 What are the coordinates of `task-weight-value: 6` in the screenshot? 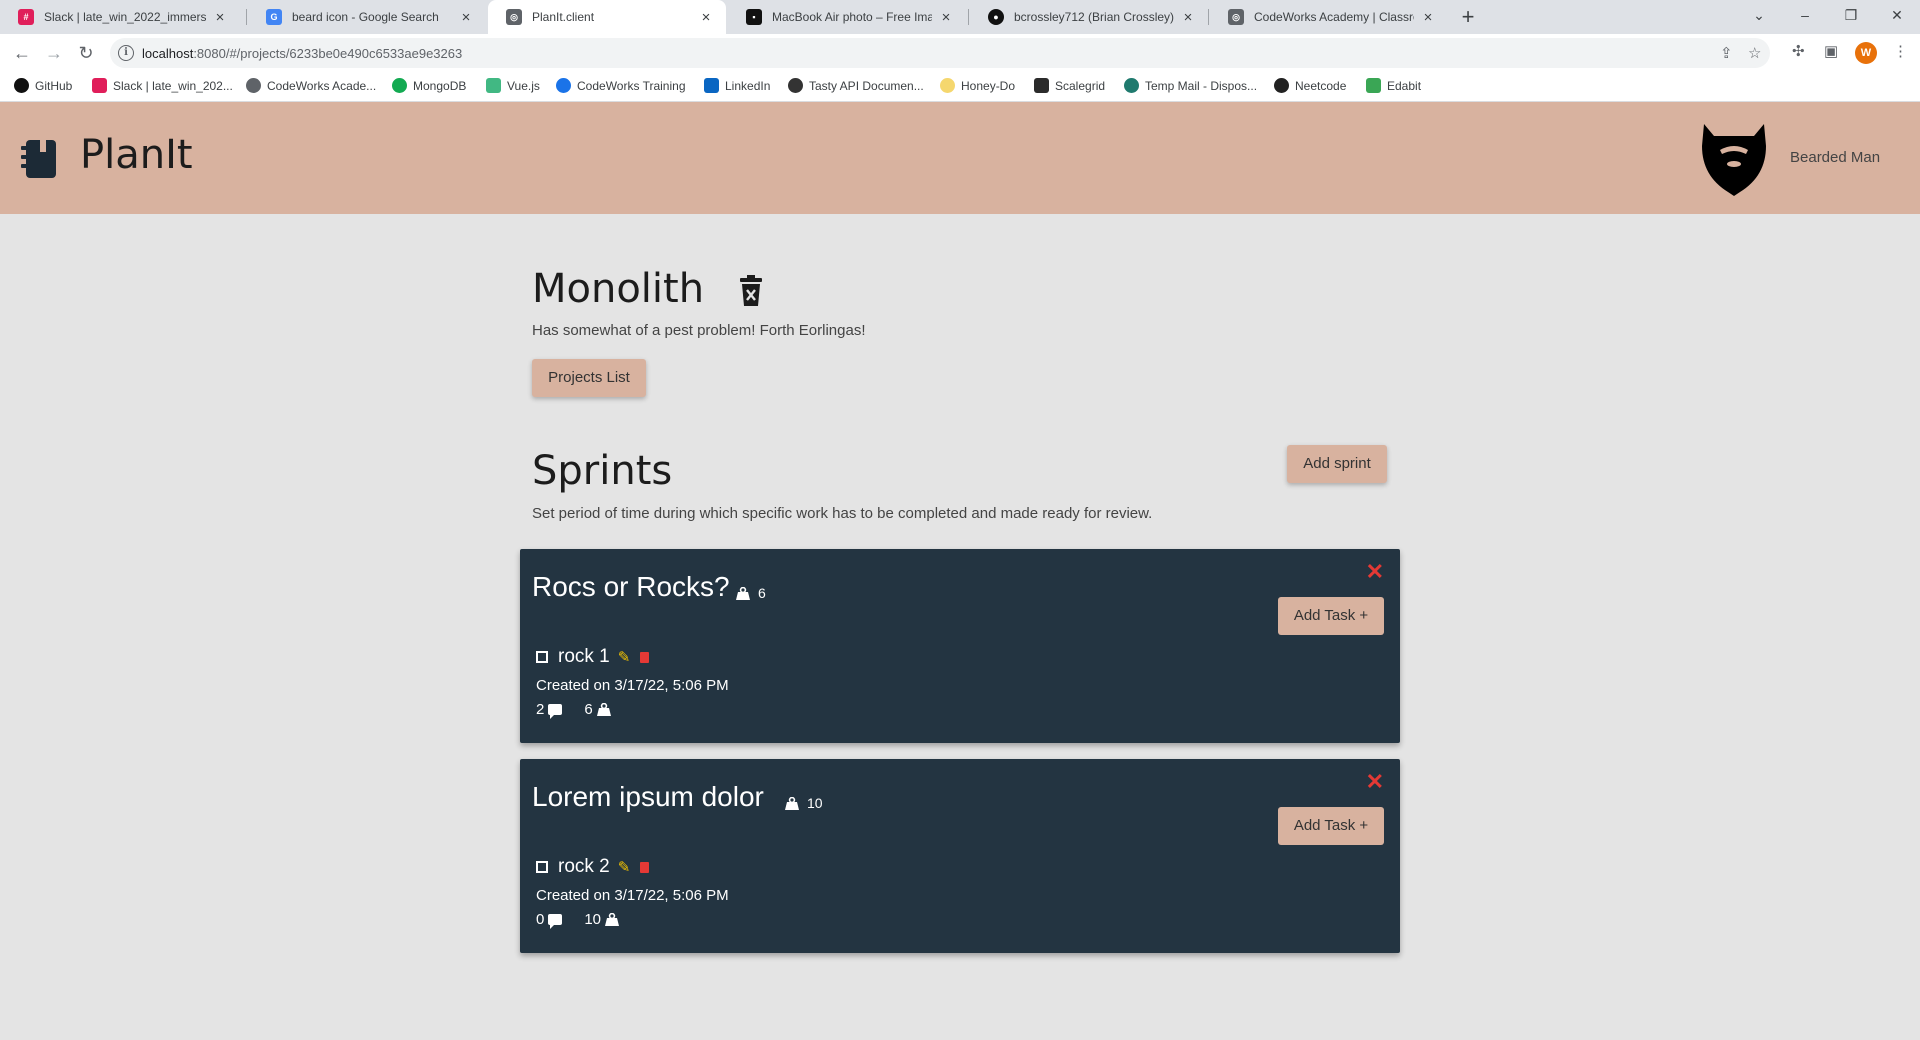 It's located at (588, 709).